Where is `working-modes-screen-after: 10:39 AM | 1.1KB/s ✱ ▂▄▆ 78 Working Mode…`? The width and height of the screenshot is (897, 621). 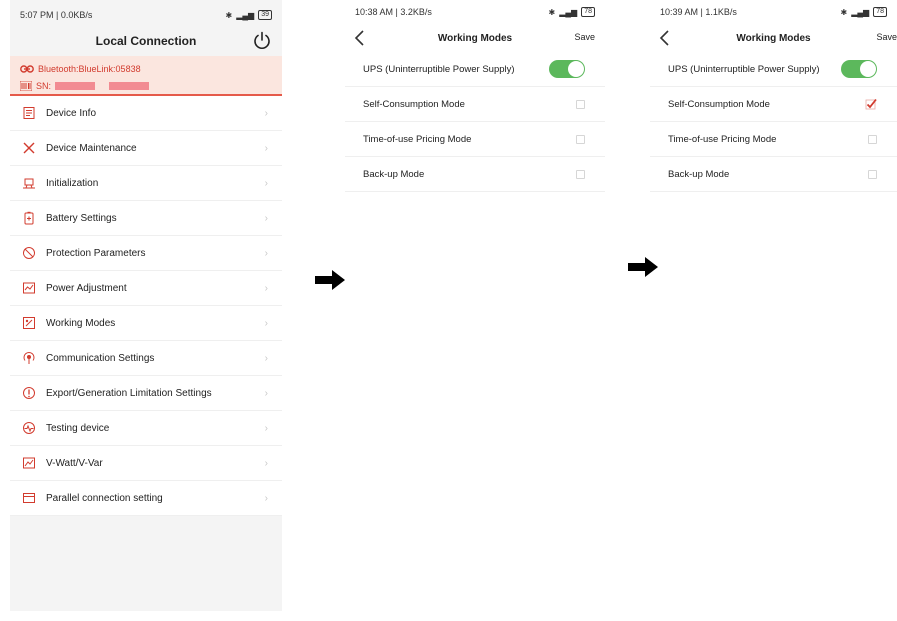
working-modes-screen-after: 10:39 AM | 1.1KB/s ✱ ▂▄▆ 78 Working Mode… is located at coordinates (773, 100).